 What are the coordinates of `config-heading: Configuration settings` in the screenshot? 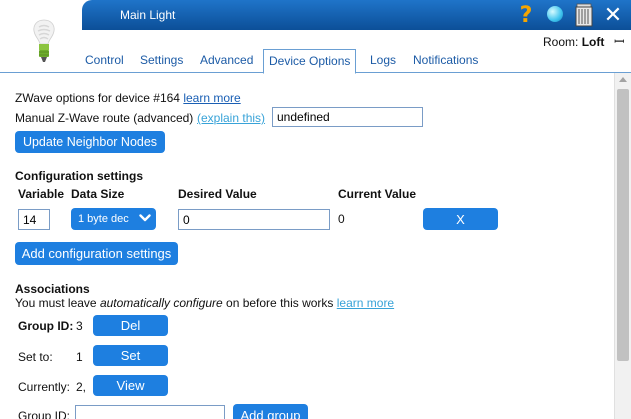 It's located at (79, 176).